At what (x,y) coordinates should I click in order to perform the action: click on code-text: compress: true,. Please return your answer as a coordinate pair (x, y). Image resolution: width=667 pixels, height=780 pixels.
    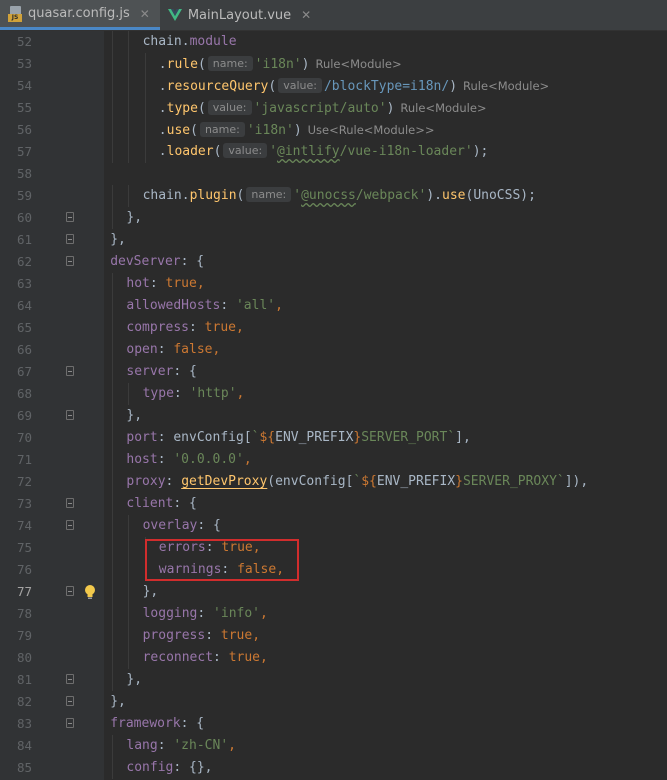
    Looking at the image, I should click on (184, 328).